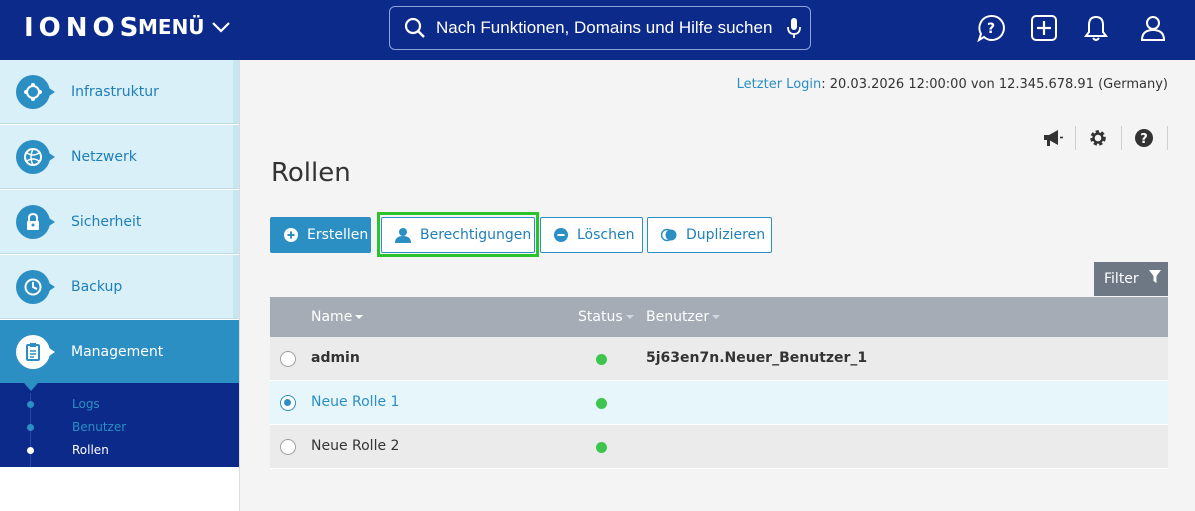  I want to click on sidebar-item-netzwerk: Netzwerk, so click(119, 157).